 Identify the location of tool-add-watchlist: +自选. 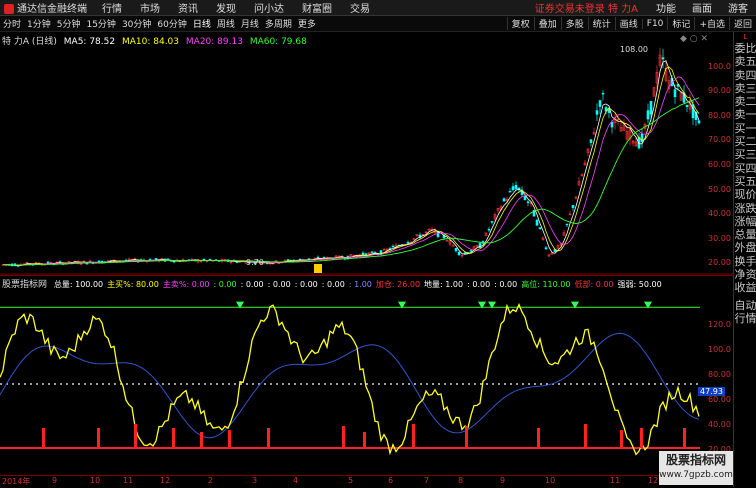
(711, 23).